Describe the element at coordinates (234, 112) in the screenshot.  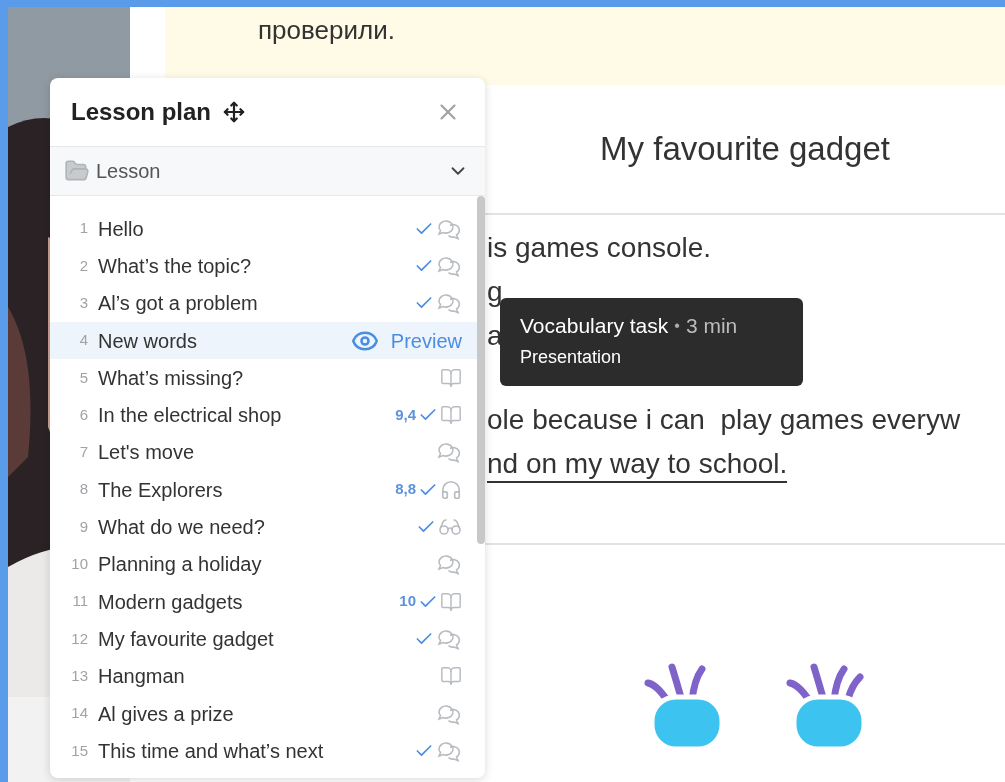
I see `move-icon` at that location.